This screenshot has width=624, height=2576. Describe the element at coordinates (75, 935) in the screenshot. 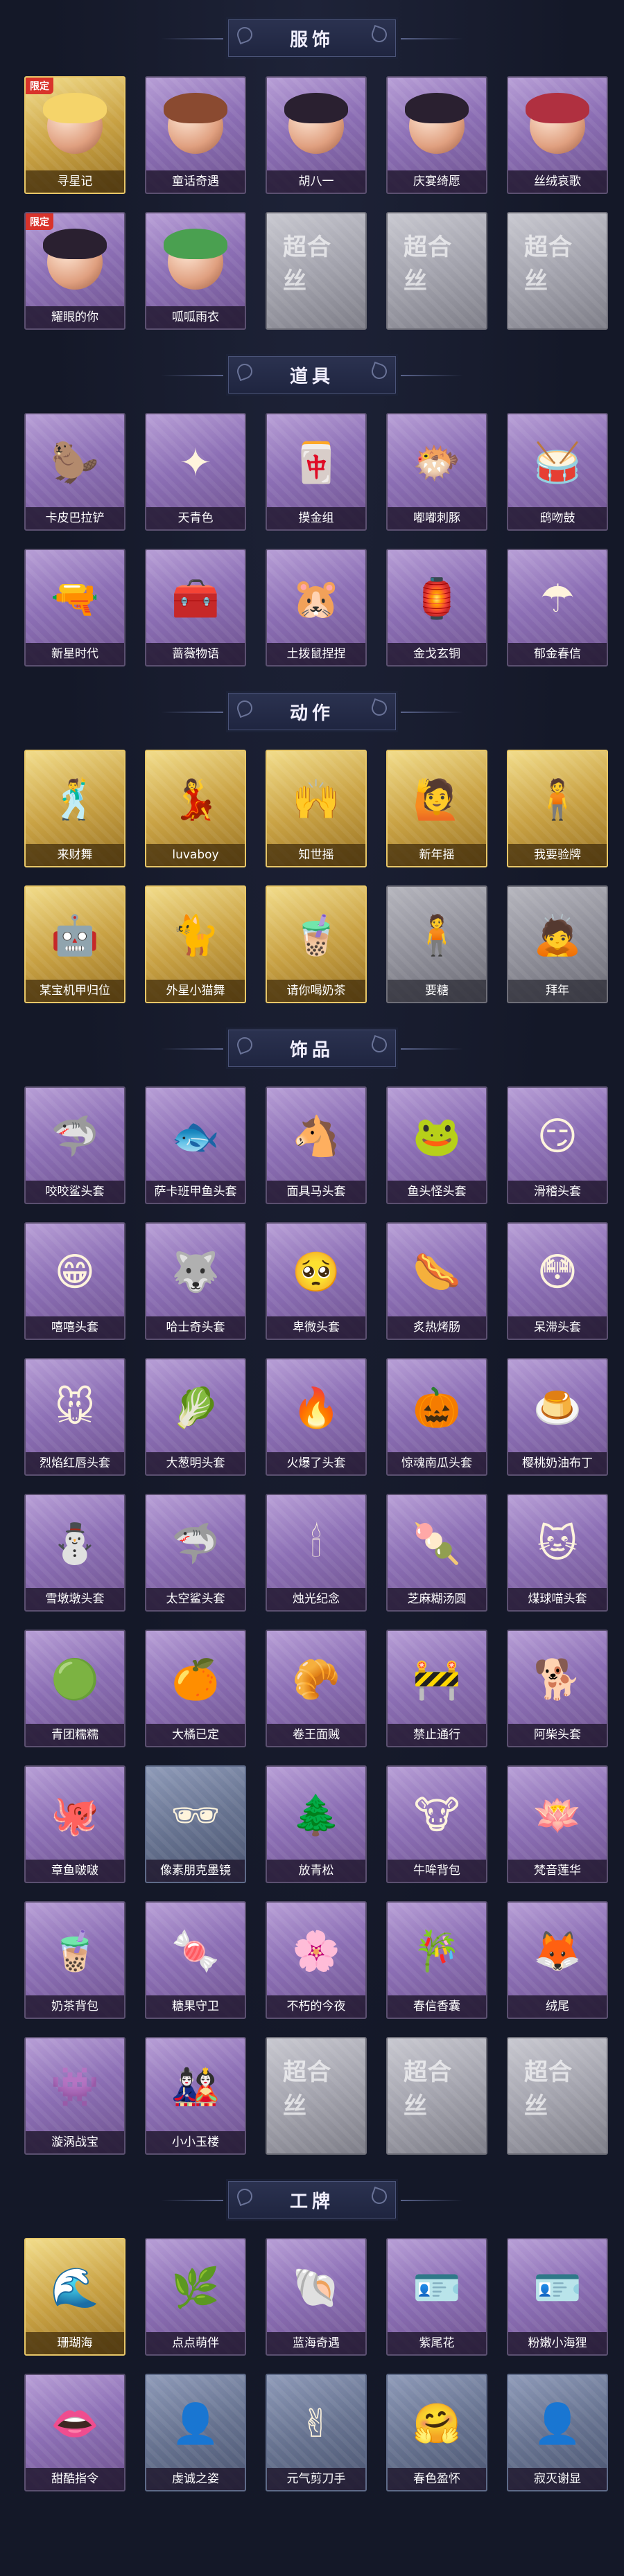

I see `mecha-pose-icon: 🤖` at that location.